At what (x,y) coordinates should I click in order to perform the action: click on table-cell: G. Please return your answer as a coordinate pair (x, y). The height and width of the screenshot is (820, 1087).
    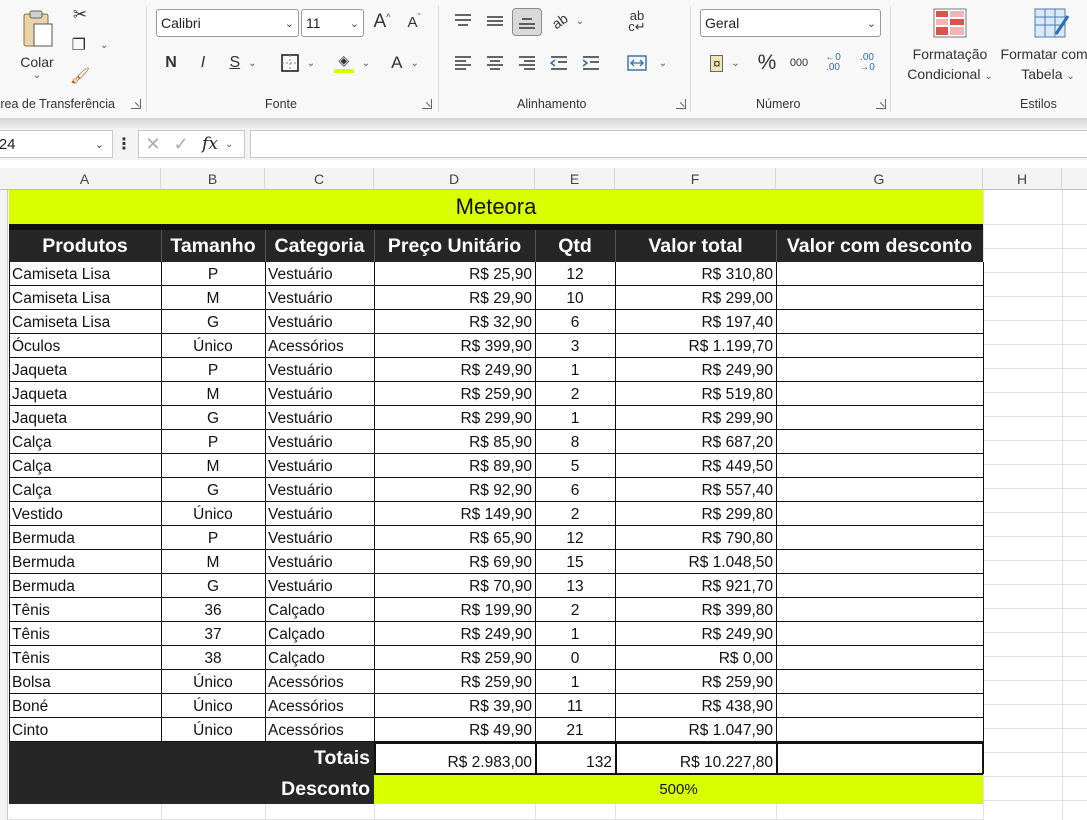
    Looking at the image, I should click on (213, 490).